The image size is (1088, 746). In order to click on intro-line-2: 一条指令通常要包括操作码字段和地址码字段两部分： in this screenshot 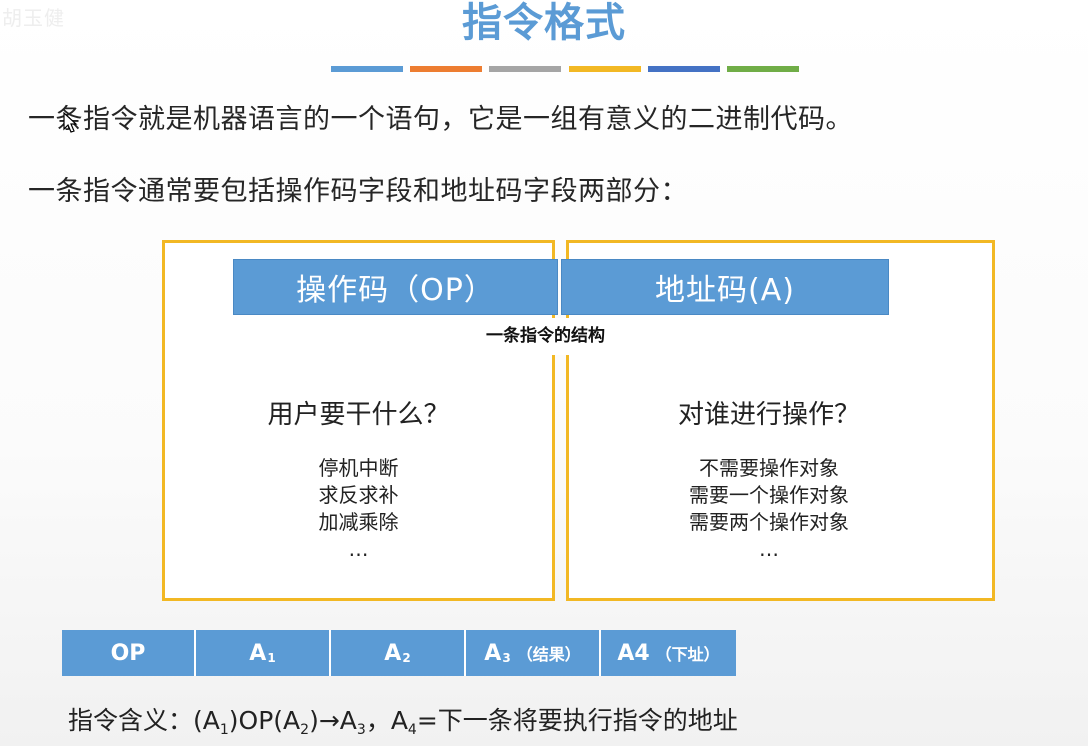, I will do `click(358, 191)`.